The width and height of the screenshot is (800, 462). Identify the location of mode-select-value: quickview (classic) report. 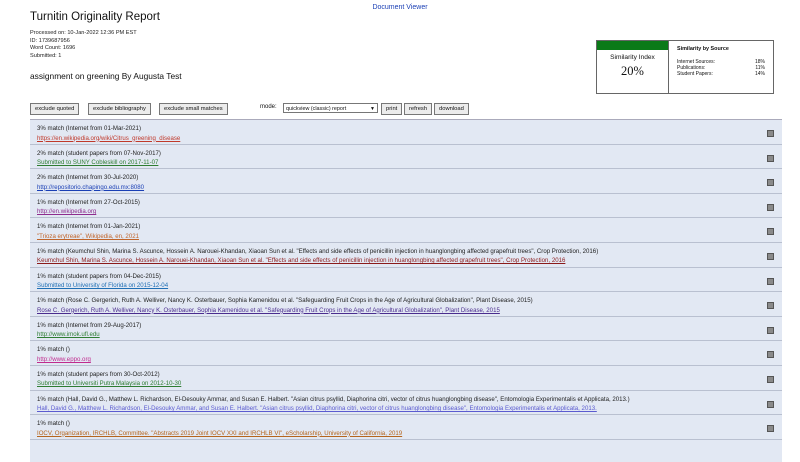
(316, 109).